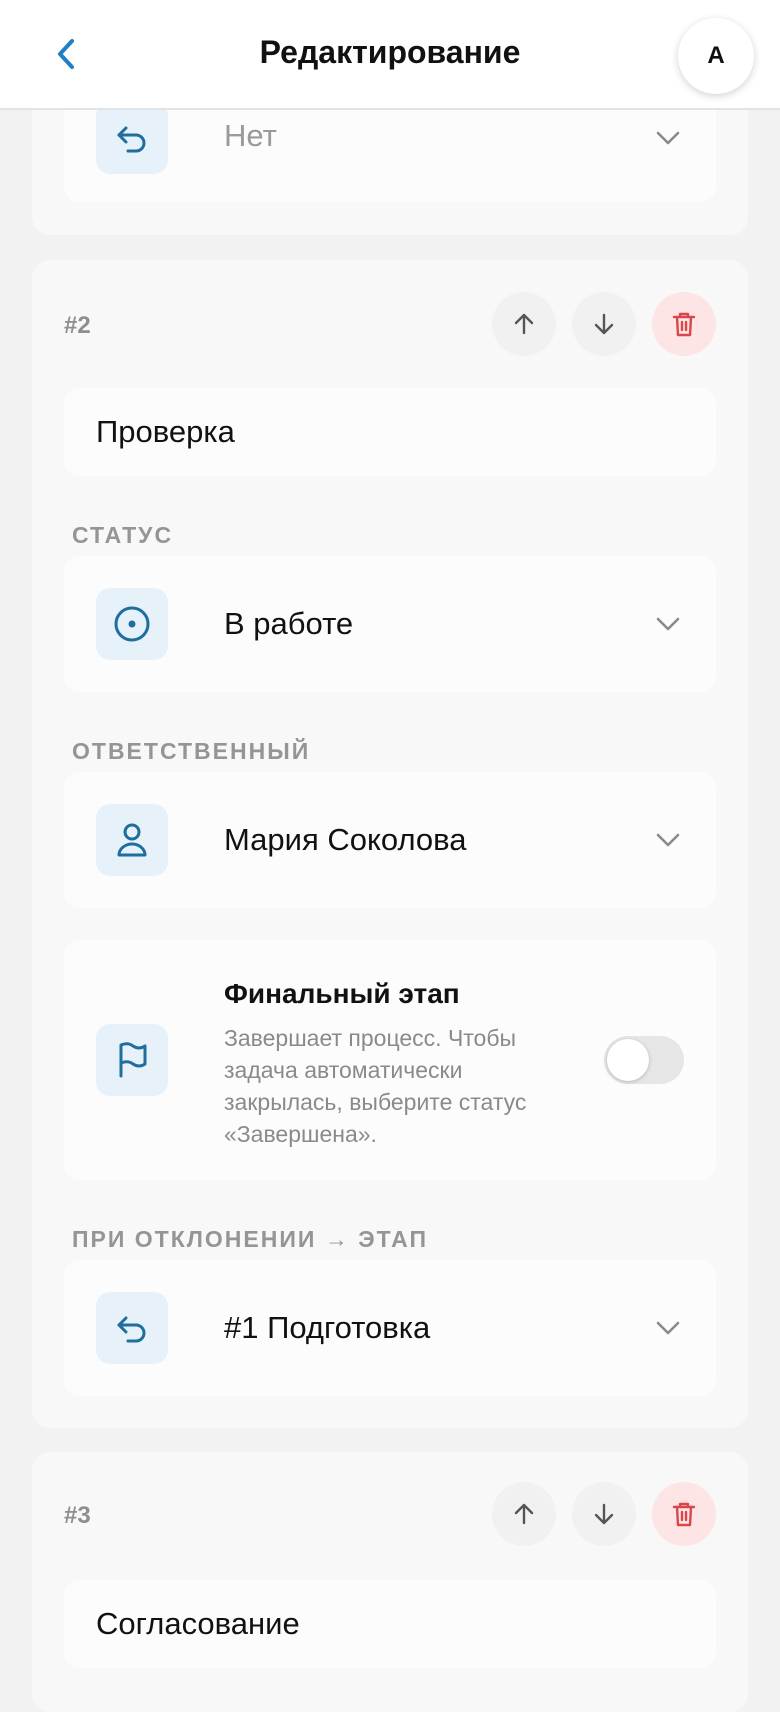 This screenshot has width=780, height=1712. I want to click on reject-step-value: #1 Подготовка, so click(327, 1327).